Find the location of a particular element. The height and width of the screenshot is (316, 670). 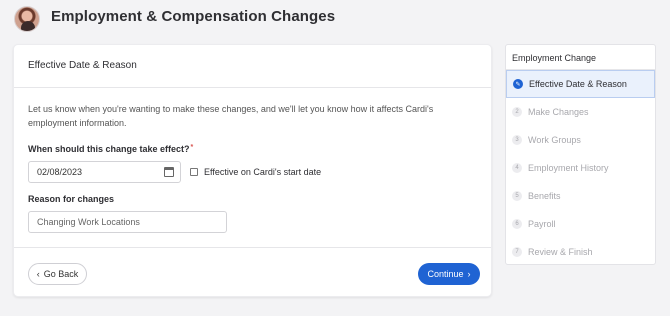

required-mark: * is located at coordinates (192, 147).